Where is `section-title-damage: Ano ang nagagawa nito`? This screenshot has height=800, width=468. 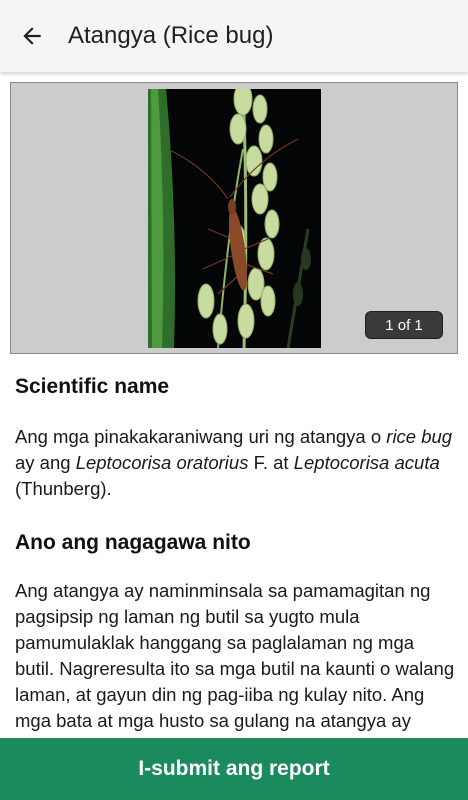 section-title-damage: Ano ang nagagawa nito is located at coordinates (133, 542).